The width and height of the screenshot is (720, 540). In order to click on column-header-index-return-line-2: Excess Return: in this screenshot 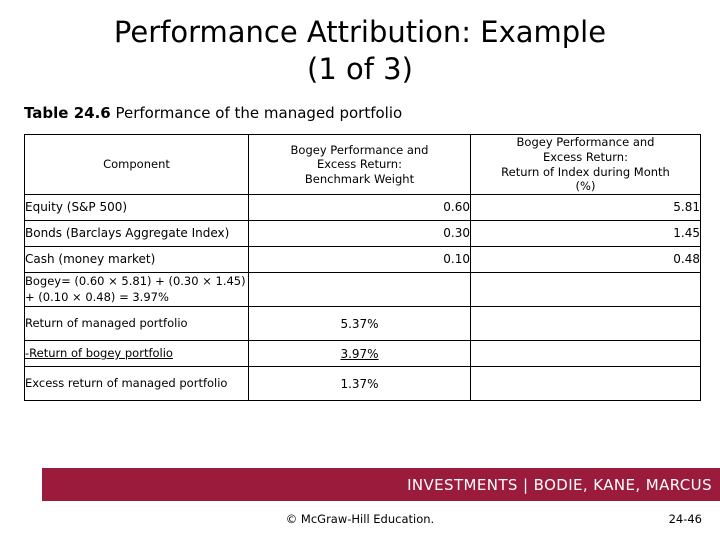, I will do `click(585, 156)`.